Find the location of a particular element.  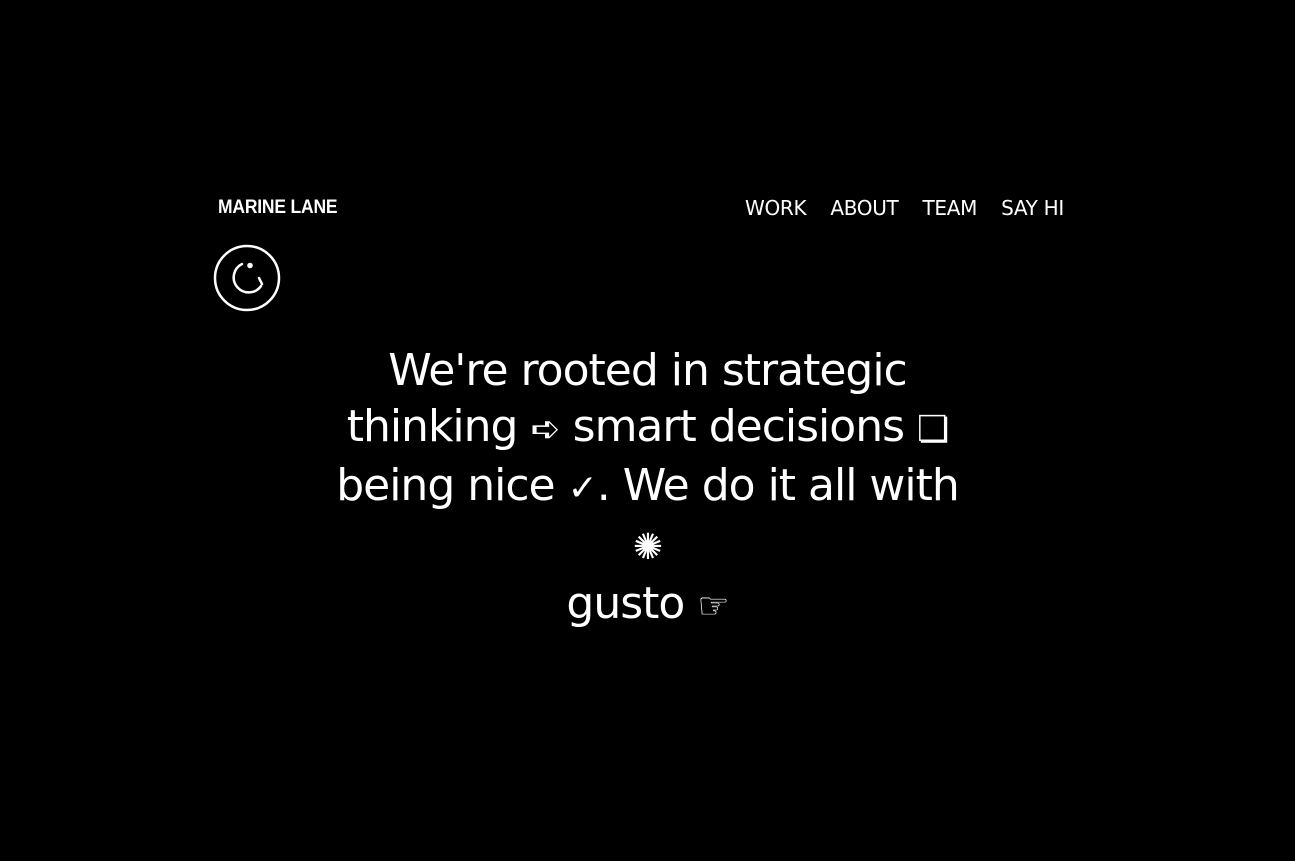

smiley-circle-icon is located at coordinates (247, 278).